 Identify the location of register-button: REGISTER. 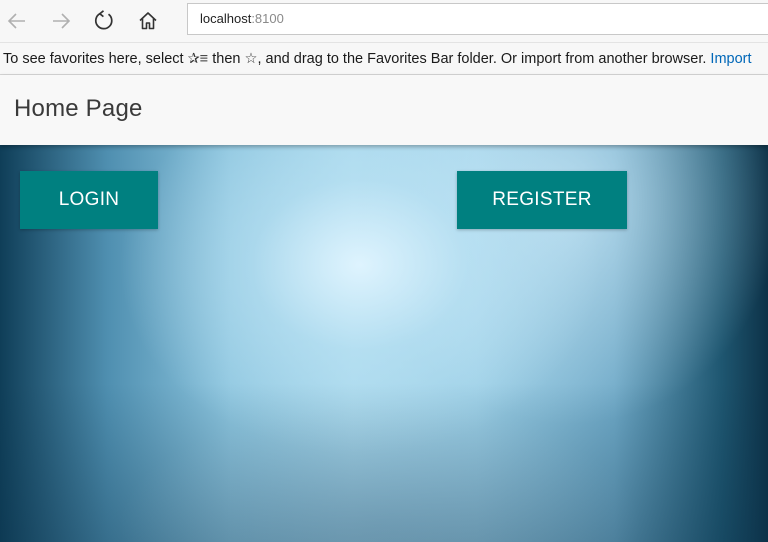
(542, 200).